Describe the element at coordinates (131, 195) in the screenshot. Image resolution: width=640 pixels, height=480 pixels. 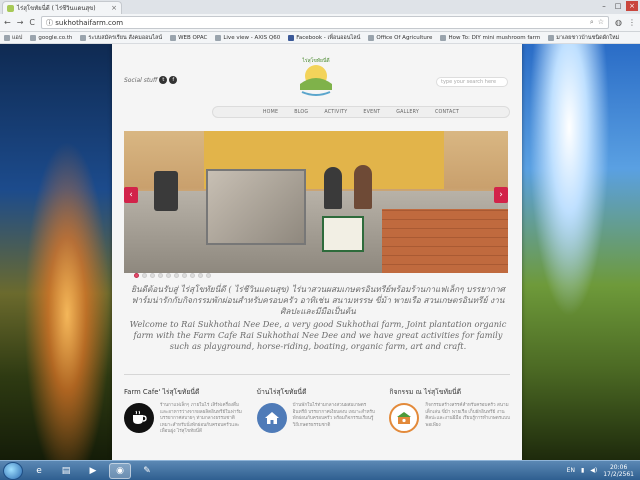
I see `slider-prev-button: ‹` at that location.